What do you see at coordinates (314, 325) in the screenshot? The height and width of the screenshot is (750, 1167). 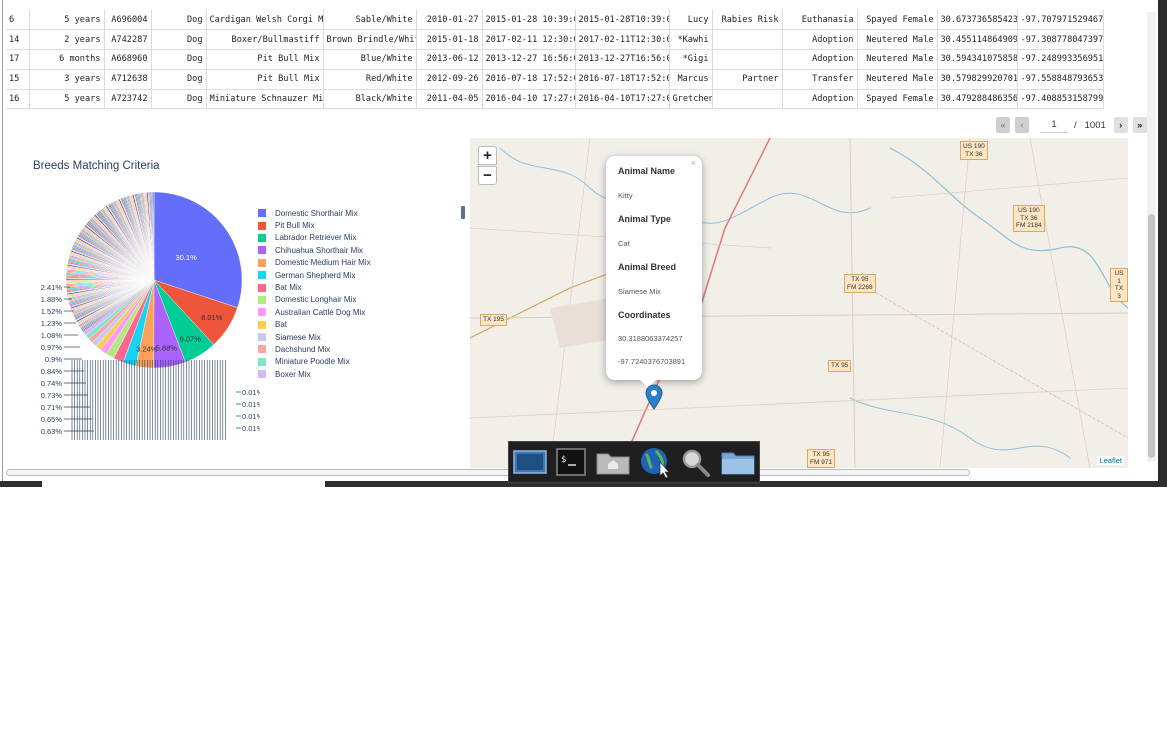 I see `legend-item: Bat` at bounding box center [314, 325].